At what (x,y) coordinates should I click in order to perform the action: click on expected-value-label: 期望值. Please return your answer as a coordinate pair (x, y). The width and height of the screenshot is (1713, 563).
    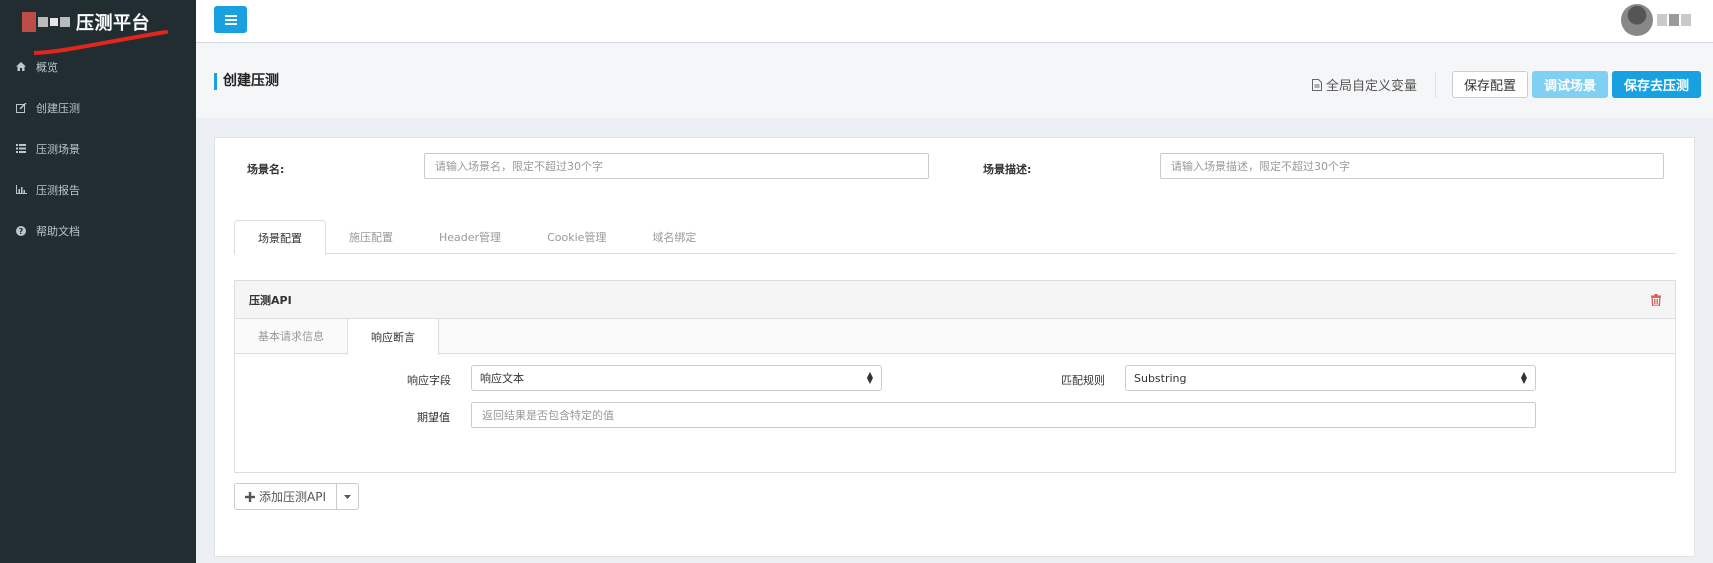
    Looking at the image, I should click on (433, 417).